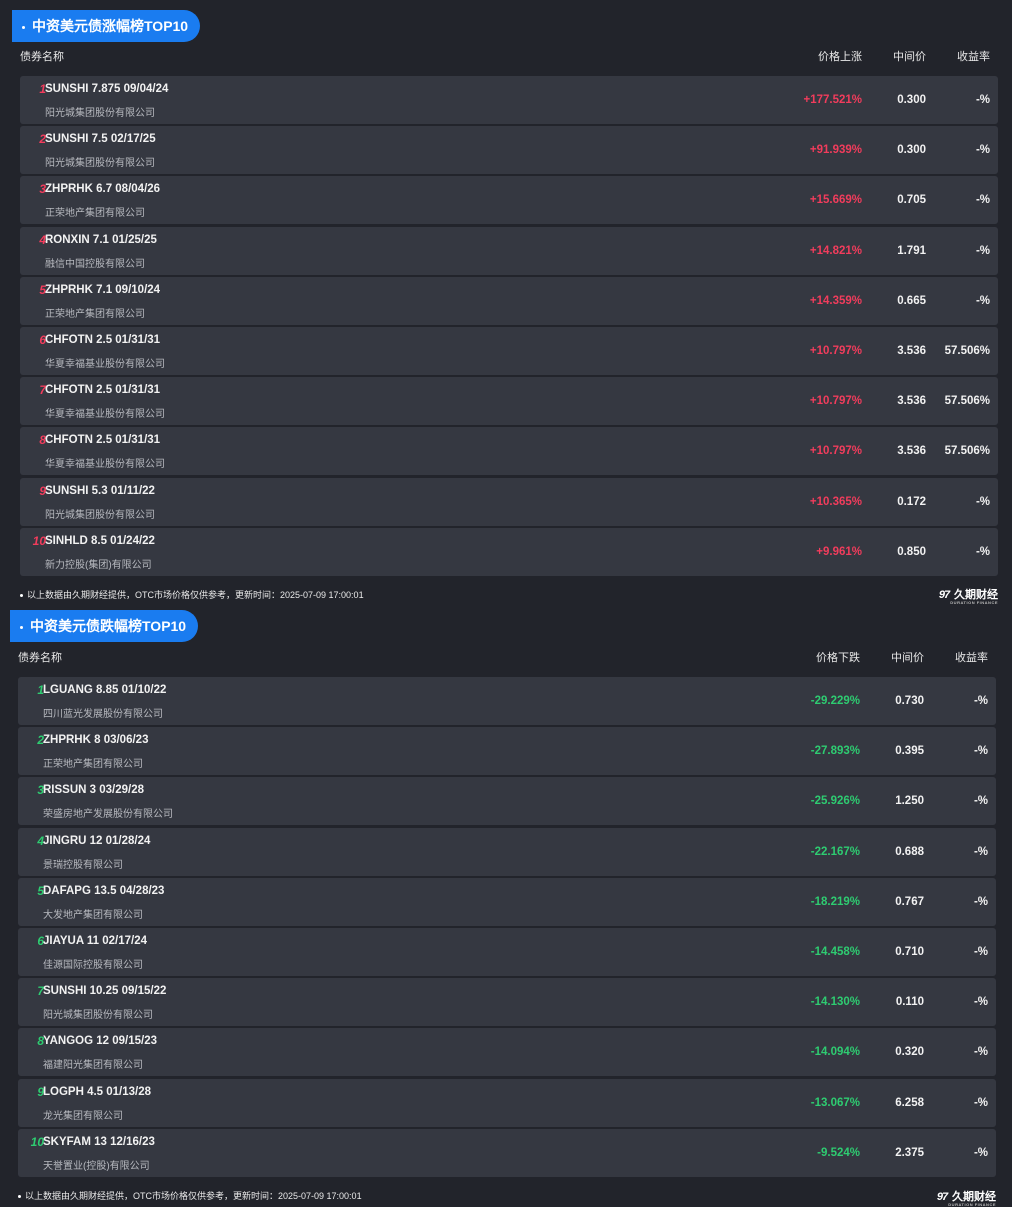  Describe the element at coordinates (911, 200) in the screenshot. I see `mid-price: 0.705` at that location.